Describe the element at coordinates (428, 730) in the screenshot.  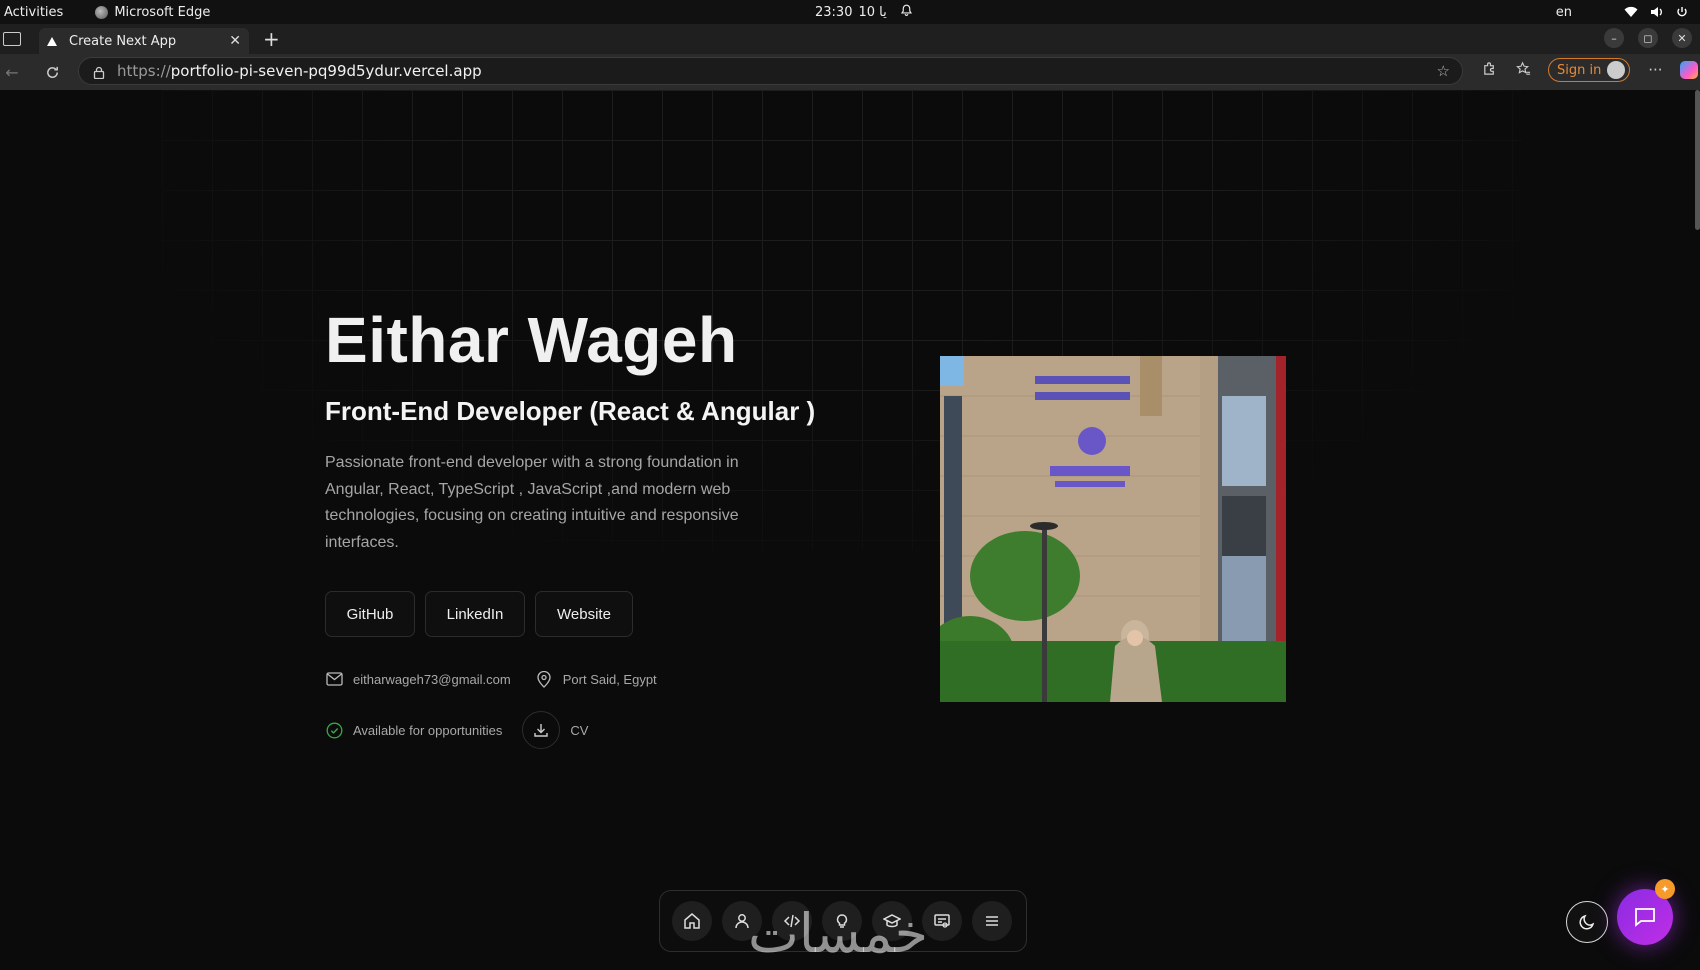
I see `availability-text: Available for opportunities` at that location.